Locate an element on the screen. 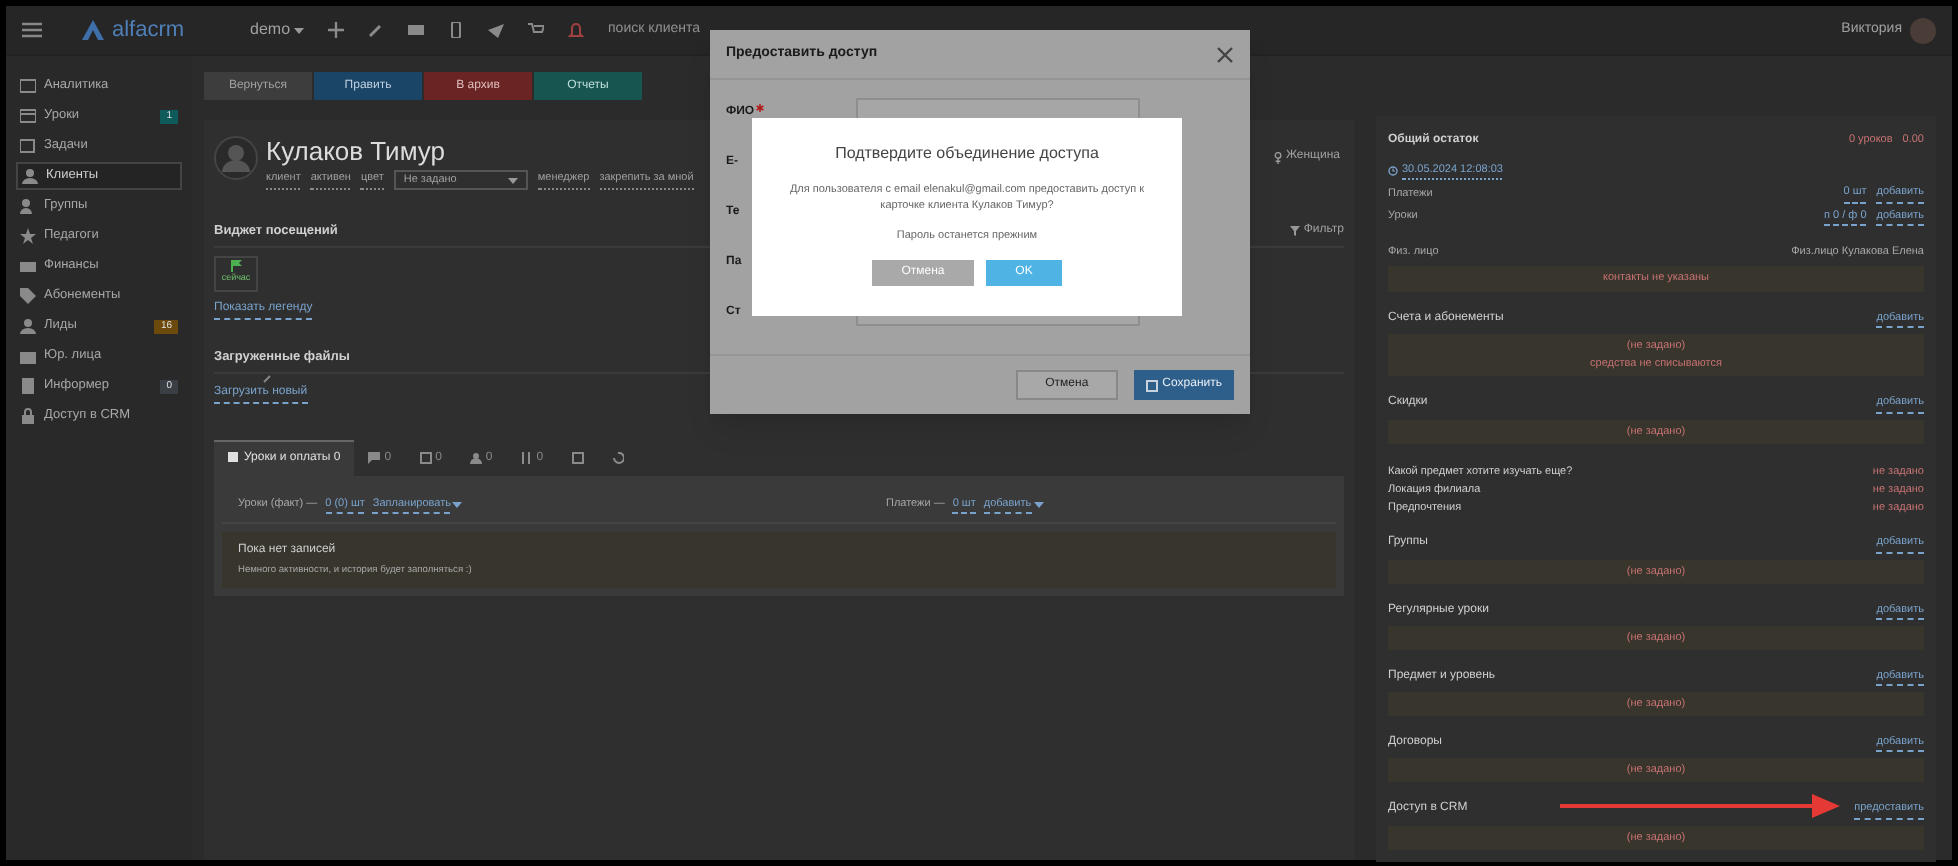  tag-icon is located at coordinates (28, 296).